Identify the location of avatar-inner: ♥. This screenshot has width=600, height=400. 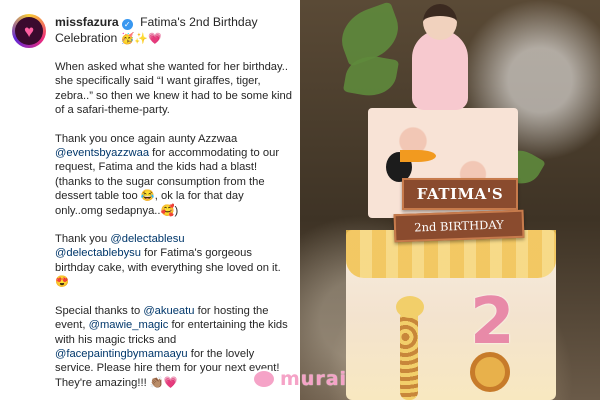
(29, 31).